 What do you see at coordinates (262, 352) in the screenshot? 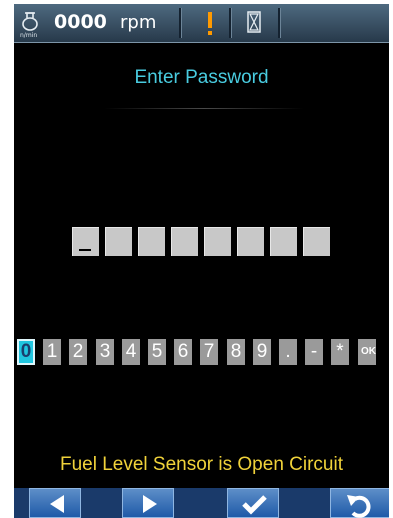
I see `key-9: 9` at bounding box center [262, 352].